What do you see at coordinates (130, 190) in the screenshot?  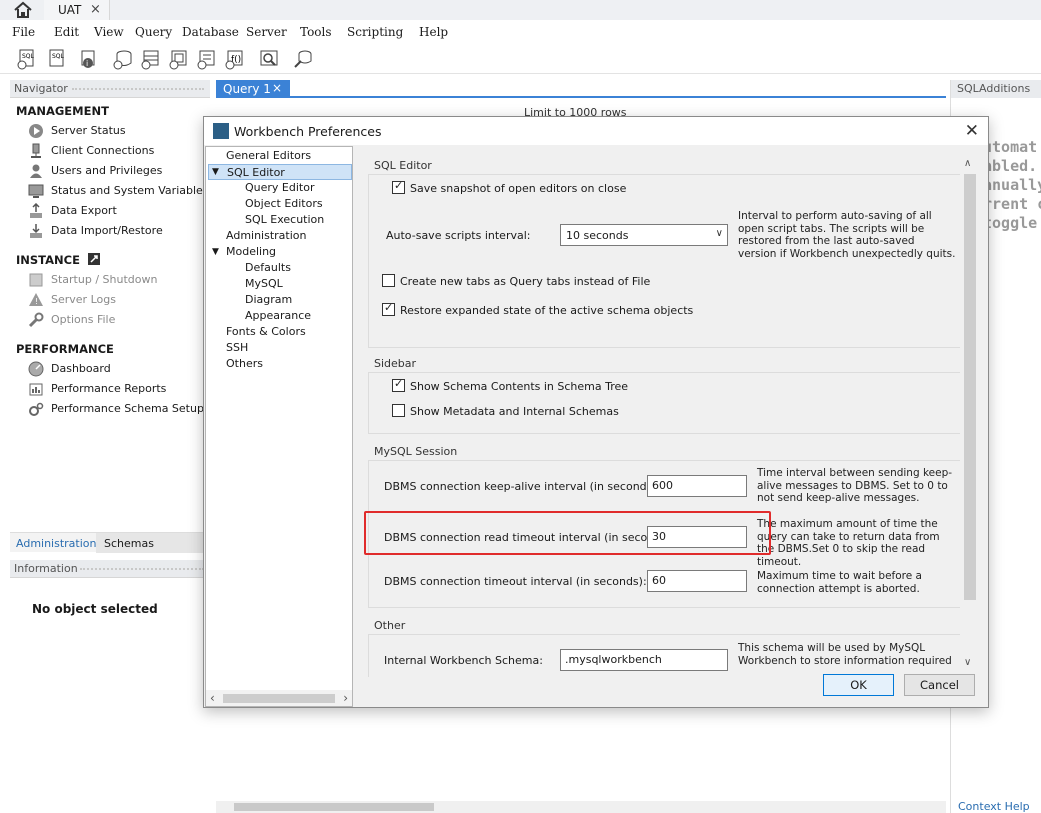 I see `nav-label: Status and System Variables` at bounding box center [130, 190].